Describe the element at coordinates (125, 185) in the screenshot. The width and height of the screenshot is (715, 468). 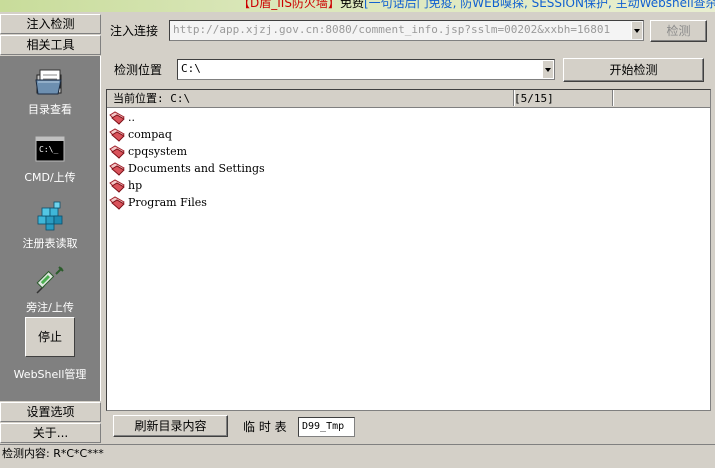
I see `list-item: hp` at that location.